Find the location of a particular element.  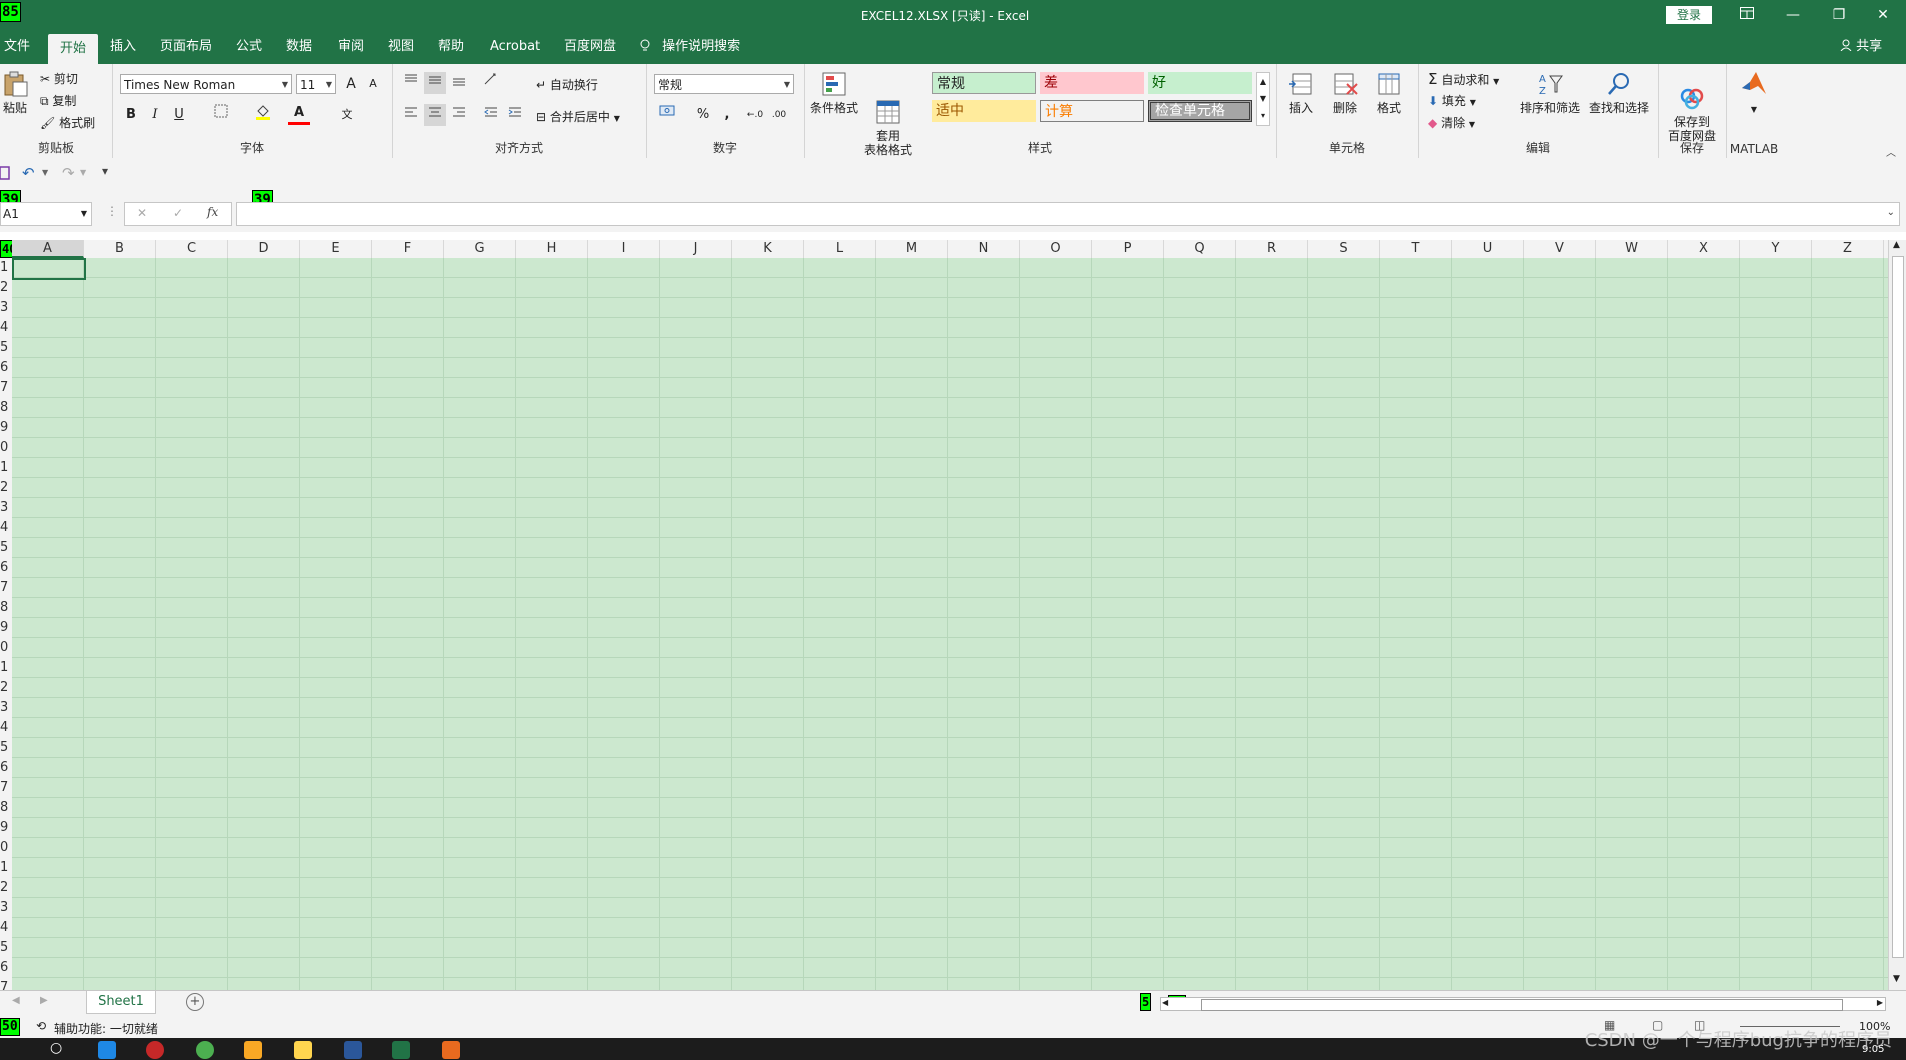

underline-button: U is located at coordinates (179, 115).